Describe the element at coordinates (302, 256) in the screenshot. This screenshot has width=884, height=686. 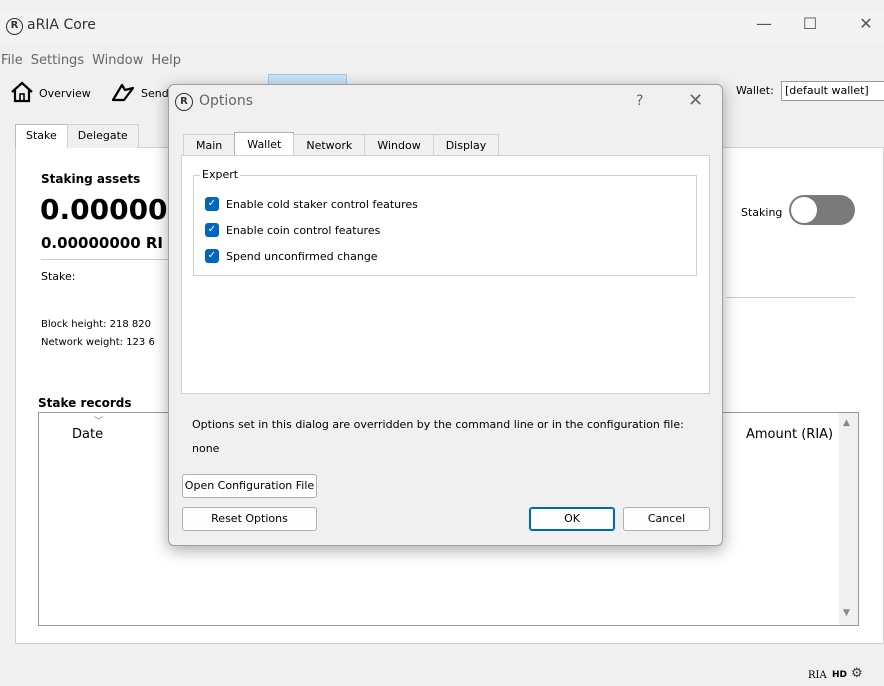
I see `checkbox-label: Spend unconfirmed change` at that location.